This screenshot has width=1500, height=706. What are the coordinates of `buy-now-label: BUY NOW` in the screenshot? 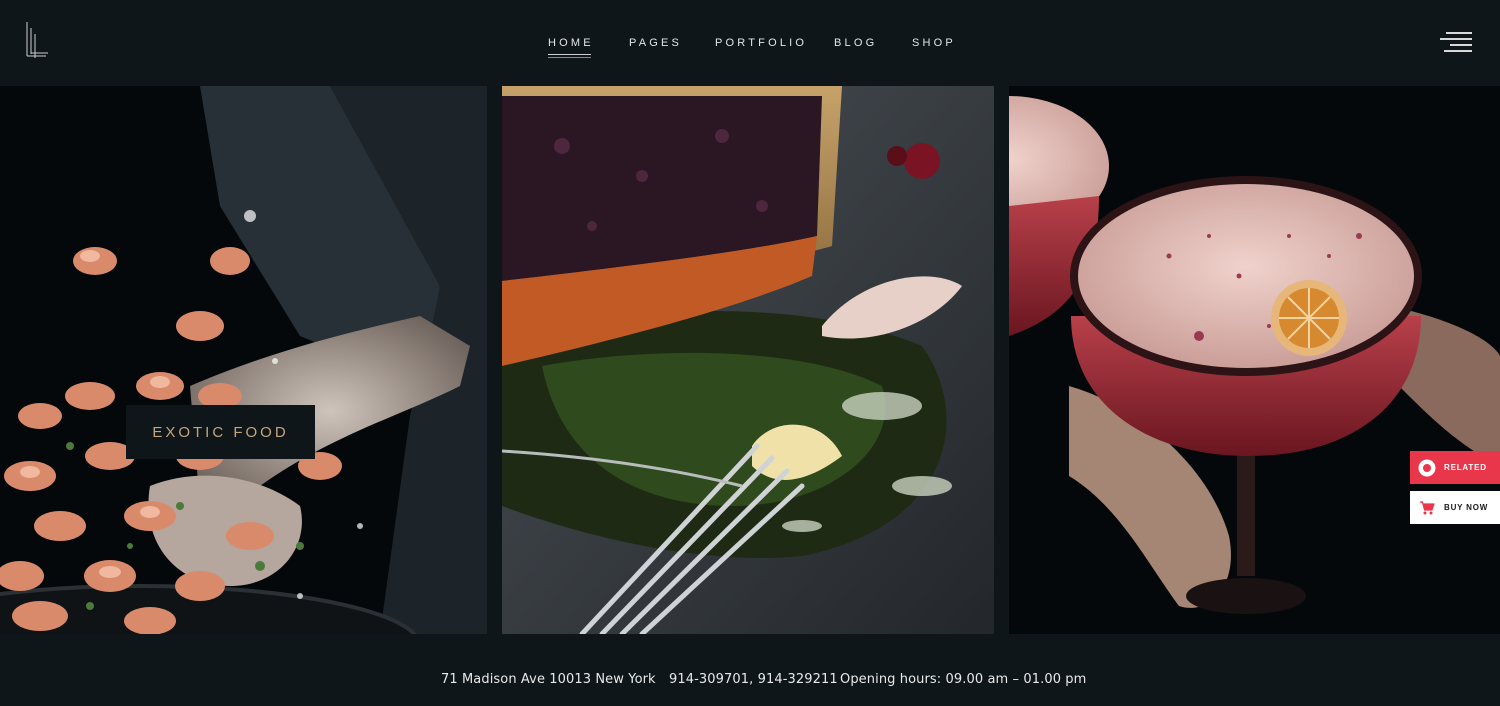 It's located at (1466, 507).